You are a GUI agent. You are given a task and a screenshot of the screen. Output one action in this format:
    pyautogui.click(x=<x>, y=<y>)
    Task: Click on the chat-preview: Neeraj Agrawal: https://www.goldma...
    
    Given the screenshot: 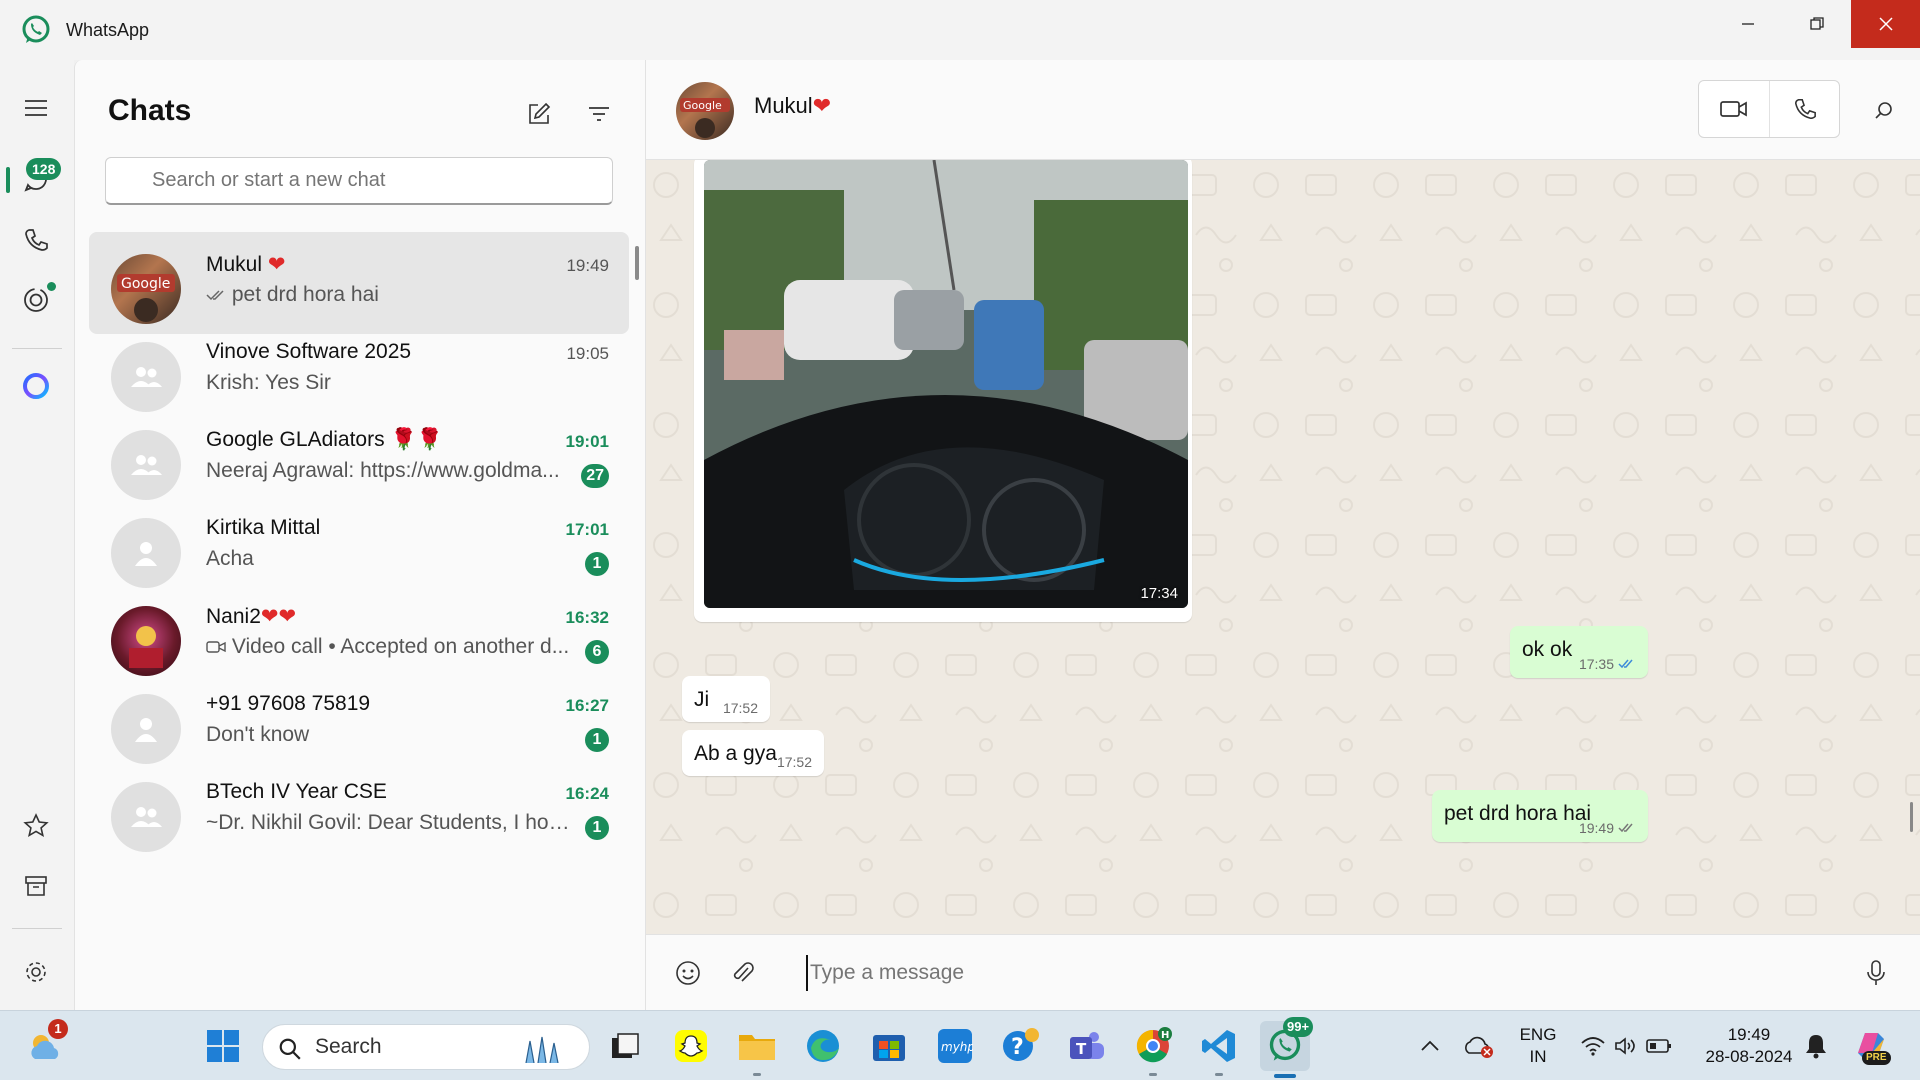 What is the action you would take?
    pyautogui.click(x=383, y=470)
    